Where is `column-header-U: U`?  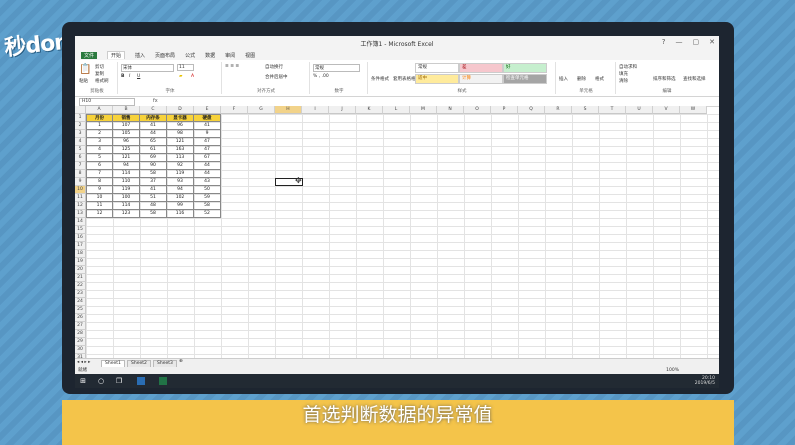
column-header-U: U is located at coordinates (639, 110).